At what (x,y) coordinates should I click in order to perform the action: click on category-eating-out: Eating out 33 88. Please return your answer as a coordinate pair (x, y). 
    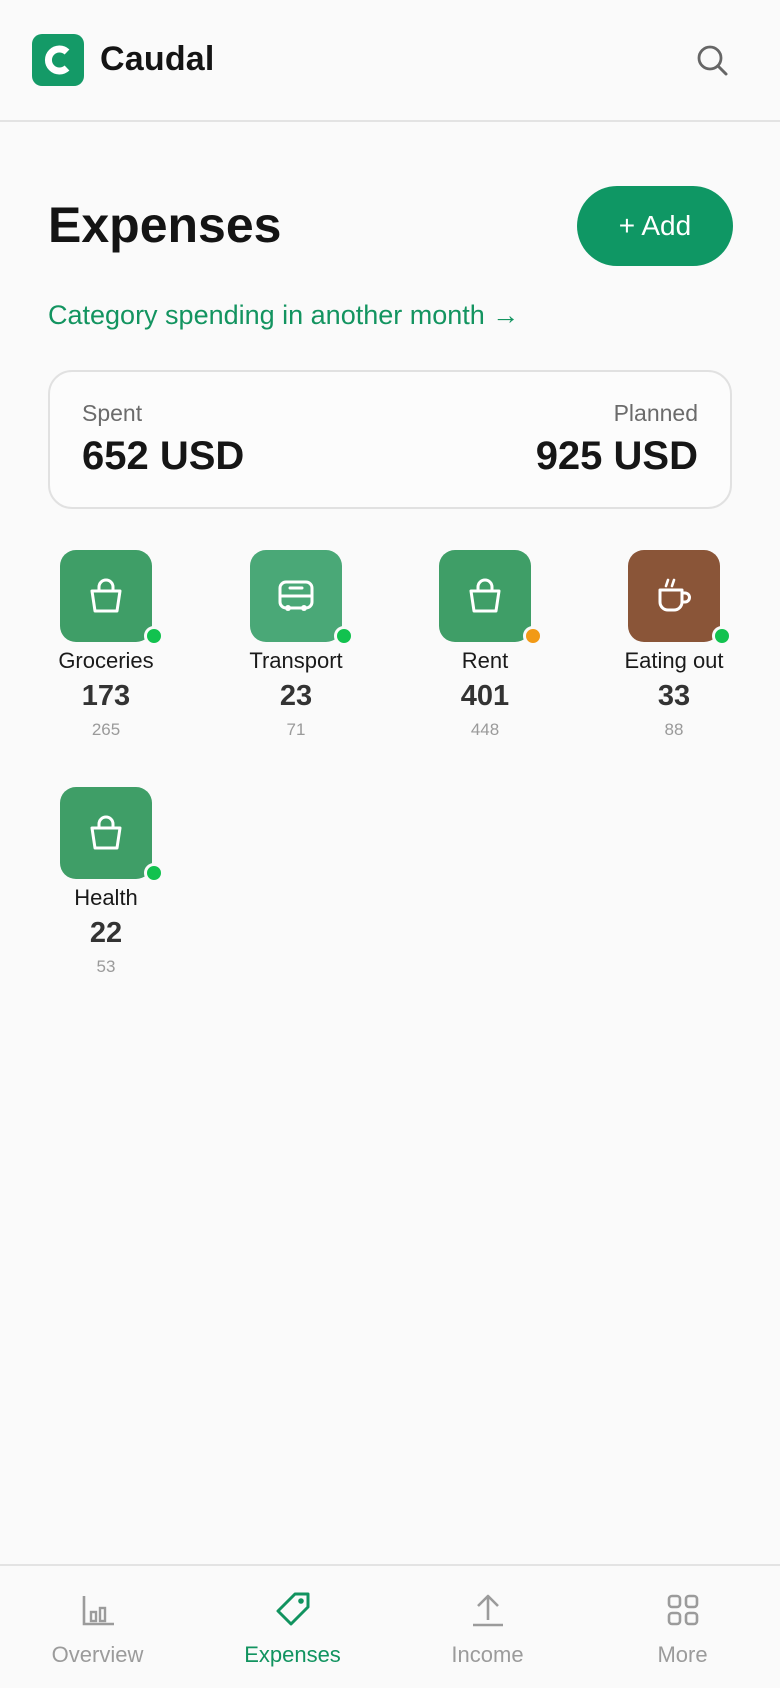
    Looking at the image, I should click on (674, 655).